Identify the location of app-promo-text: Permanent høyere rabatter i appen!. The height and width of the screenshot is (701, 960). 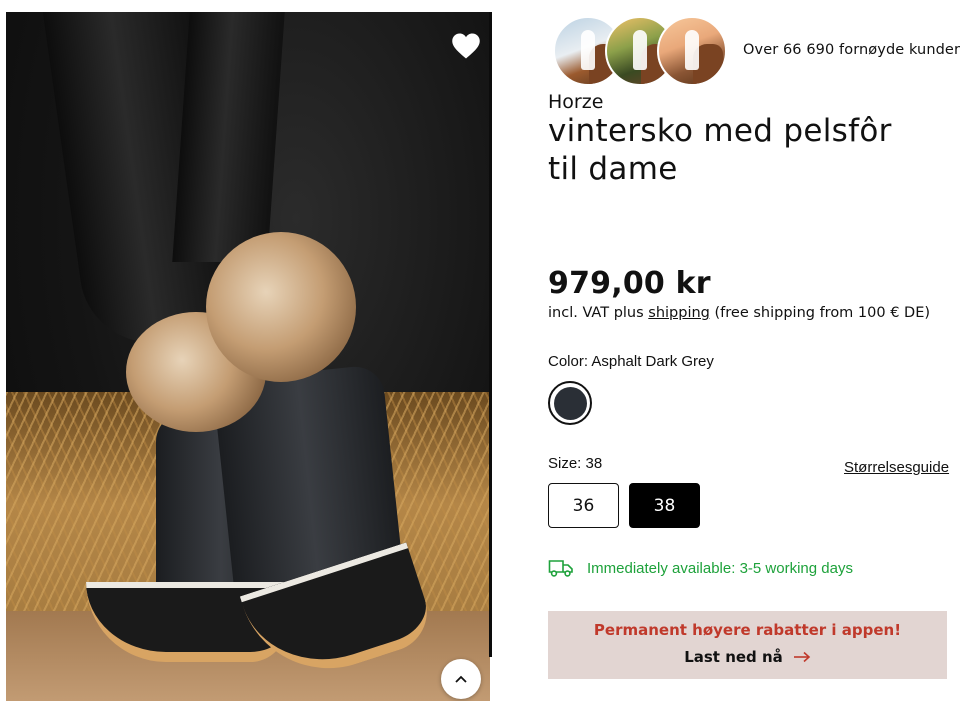
(747, 630).